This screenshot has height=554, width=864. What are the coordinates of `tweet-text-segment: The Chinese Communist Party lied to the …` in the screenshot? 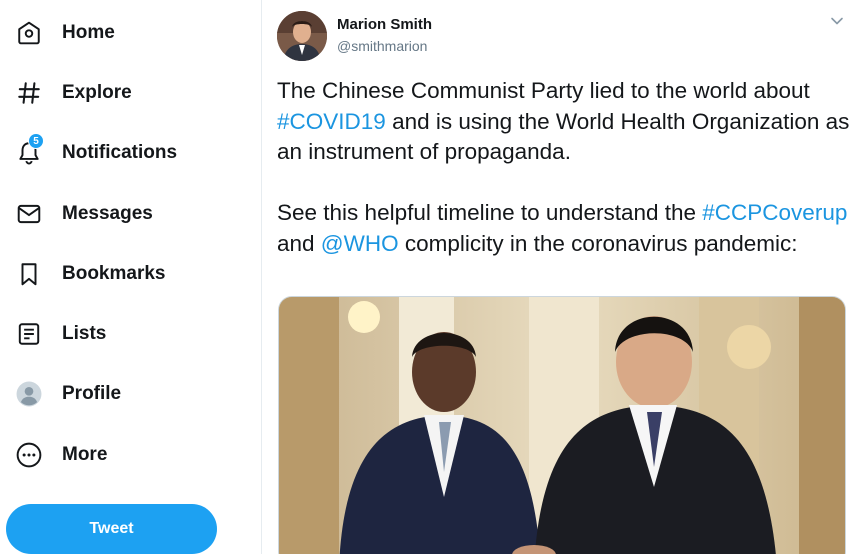 It's located at (543, 90).